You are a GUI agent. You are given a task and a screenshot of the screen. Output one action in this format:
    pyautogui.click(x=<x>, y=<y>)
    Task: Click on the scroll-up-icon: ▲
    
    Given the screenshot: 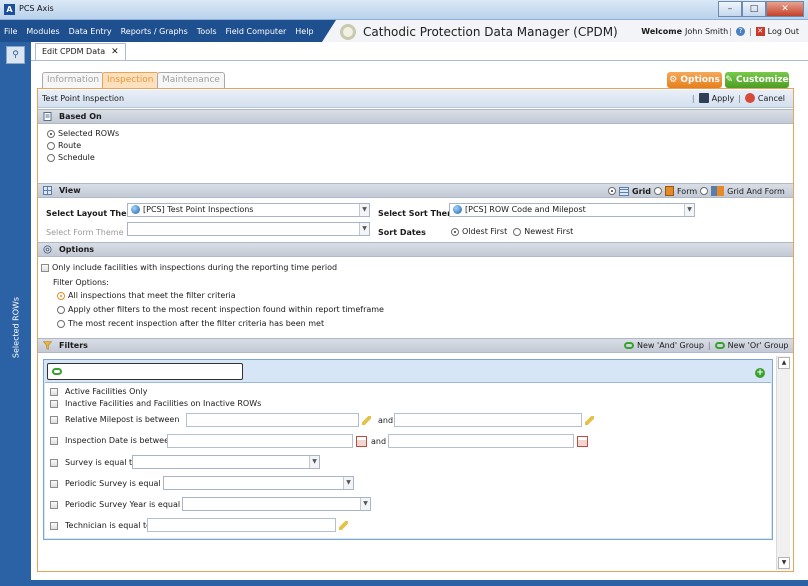 What is the action you would take?
    pyautogui.click(x=784, y=363)
    